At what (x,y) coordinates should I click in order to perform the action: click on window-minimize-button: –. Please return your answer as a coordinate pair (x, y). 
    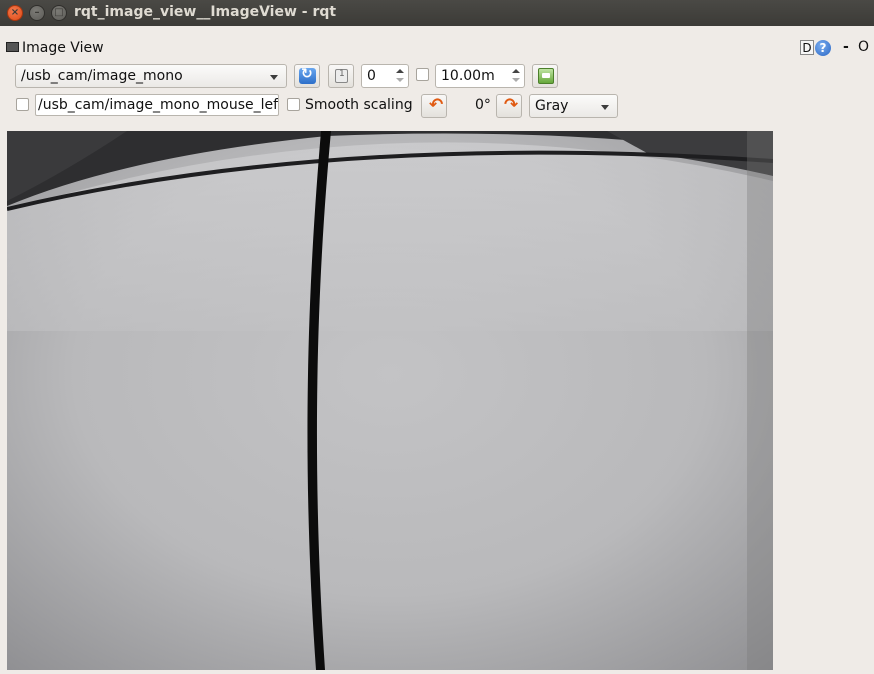
    Looking at the image, I should click on (37, 13).